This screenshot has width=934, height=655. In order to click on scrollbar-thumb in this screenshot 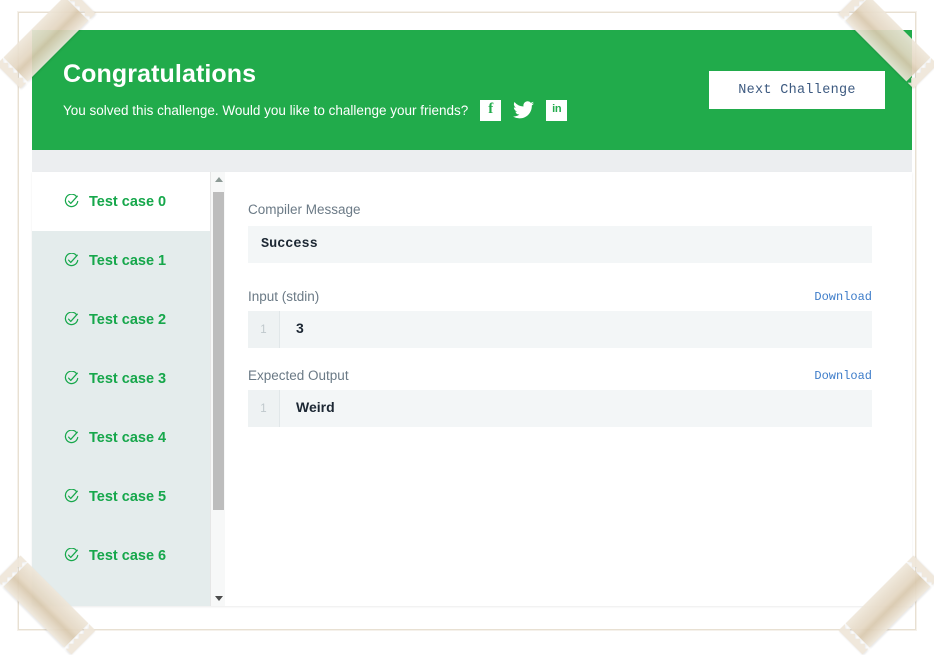, I will do `click(218, 351)`.